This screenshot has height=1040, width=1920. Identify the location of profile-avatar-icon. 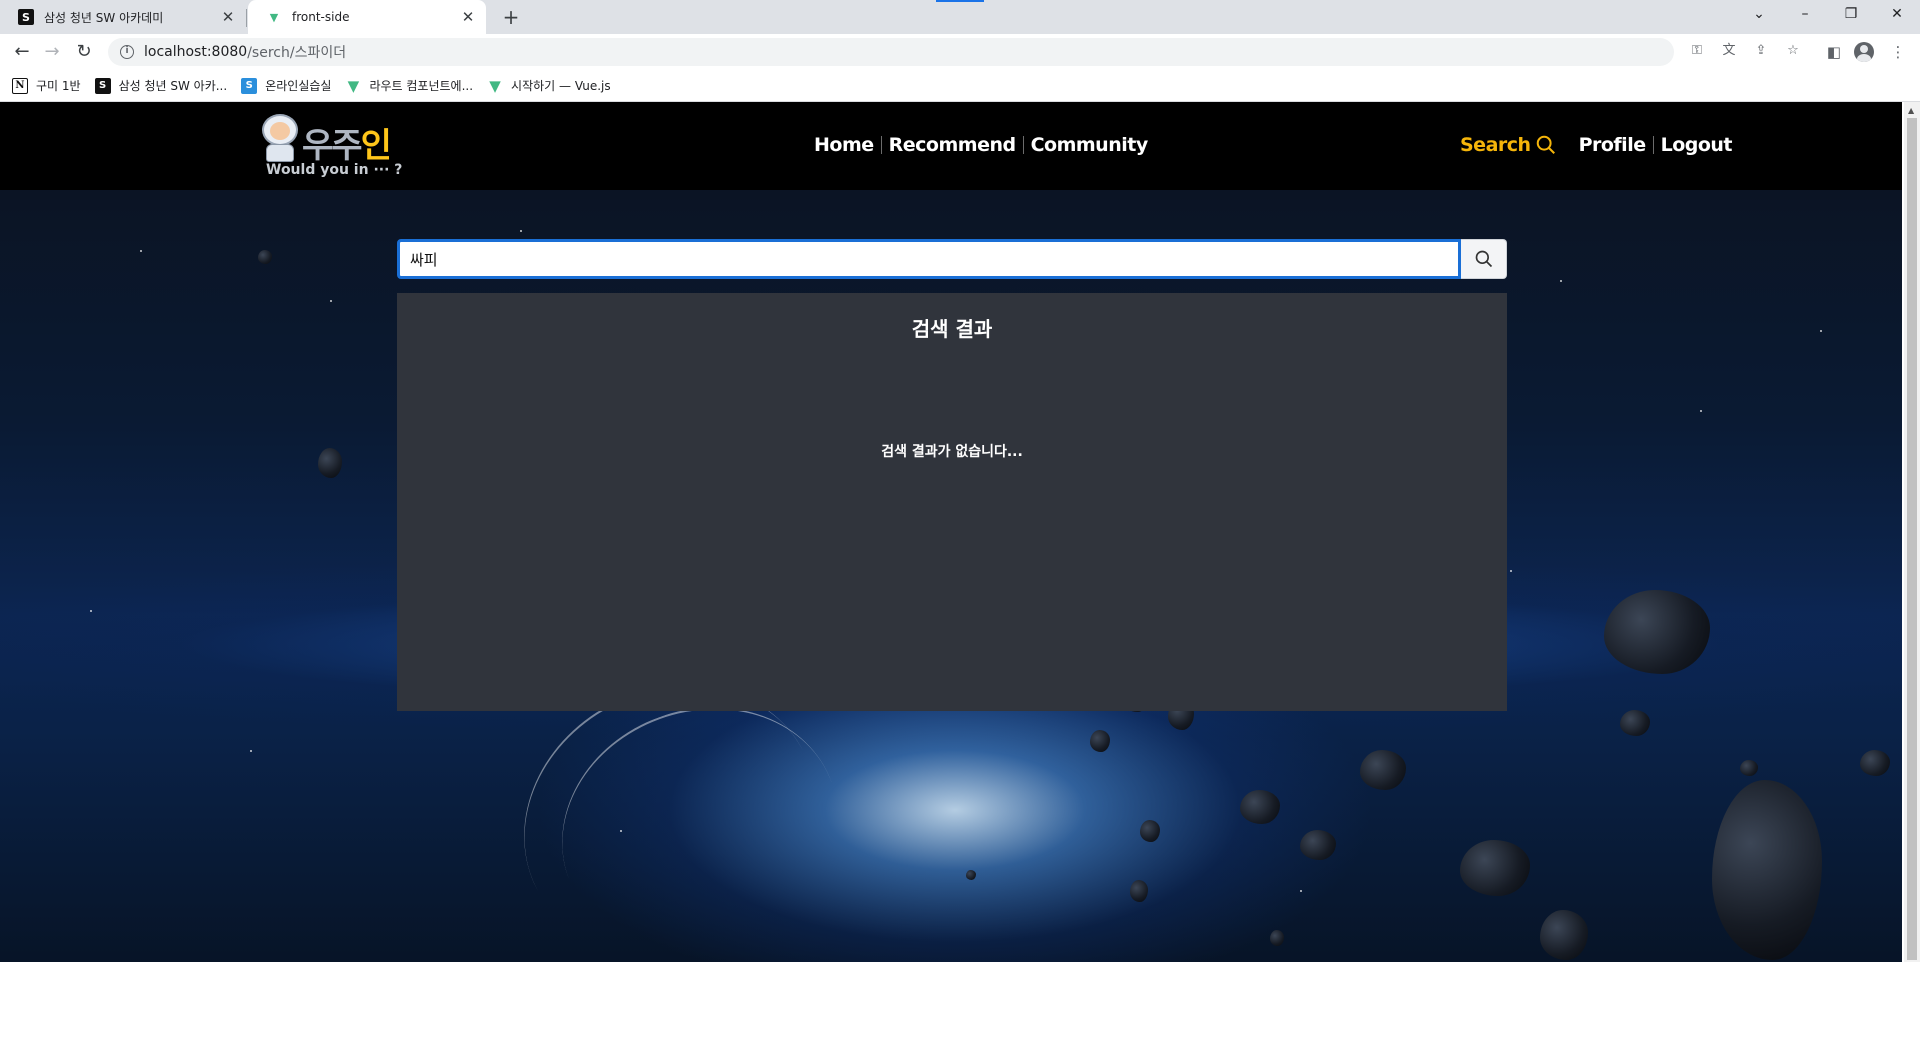
(1864, 52).